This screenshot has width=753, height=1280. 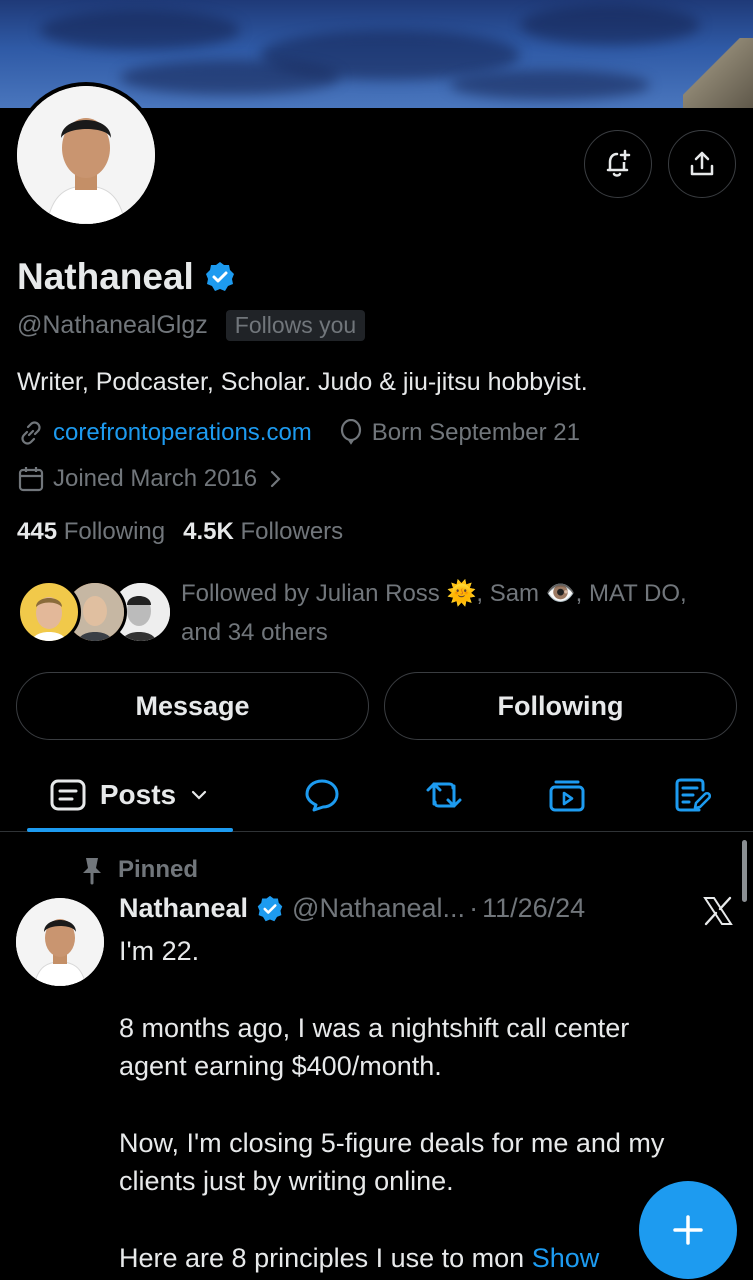 What do you see at coordinates (49, 612) in the screenshot?
I see `follower-avatar` at bounding box center [49, 612].